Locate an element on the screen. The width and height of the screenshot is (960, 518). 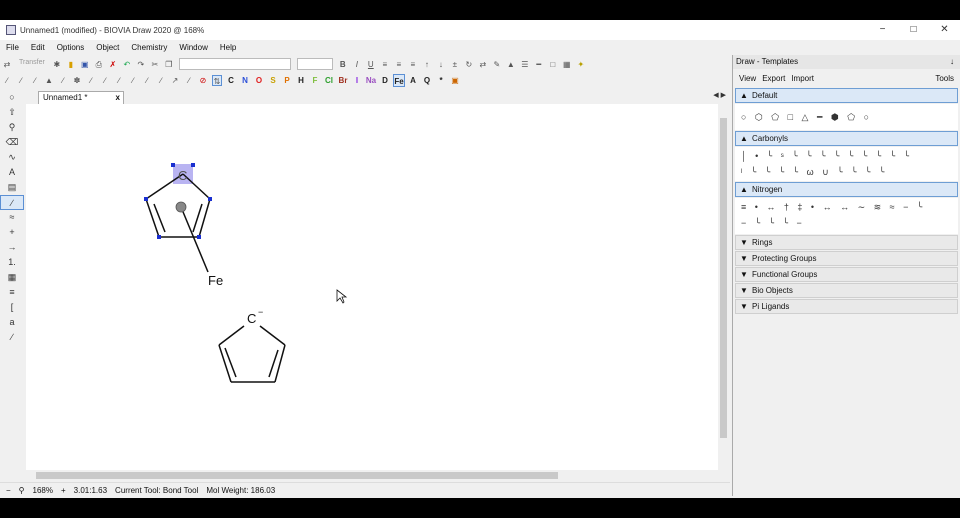
menu-edit: Edit is located at coordinates (38, 47).